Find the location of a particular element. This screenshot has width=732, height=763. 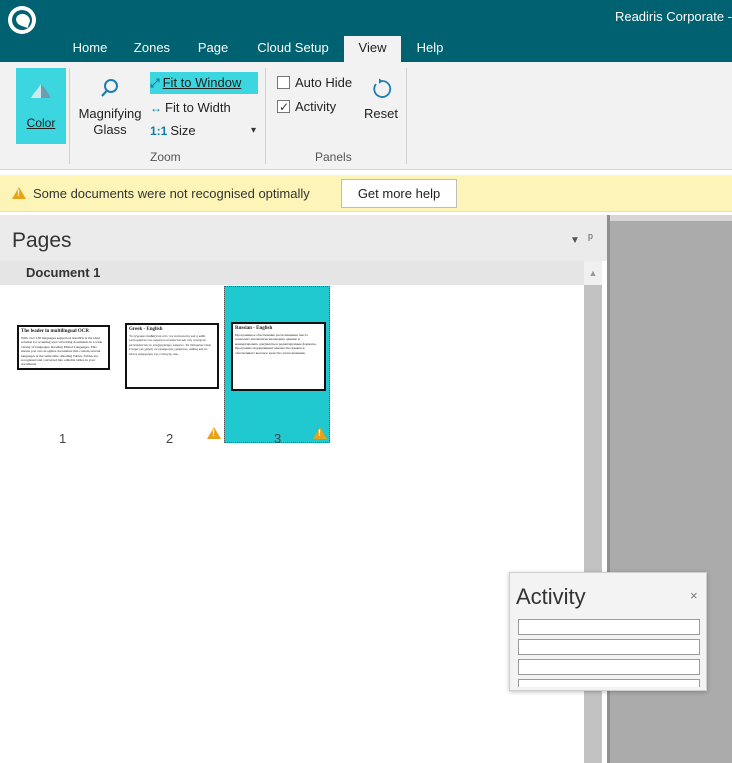

color-button: Color is located at coordinates (41, 106).